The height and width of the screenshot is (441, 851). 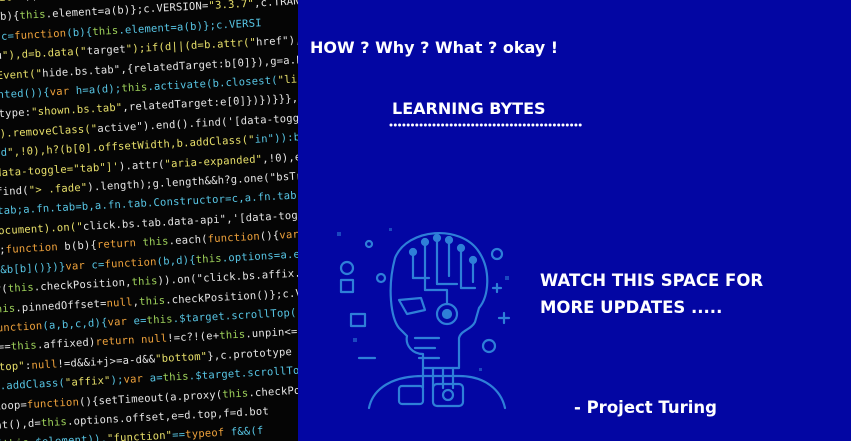 What do you see at coordinates (42, 229) in the screenshot?
I see `code-token: ")a(document).on("` at bounding box center [42, 229].